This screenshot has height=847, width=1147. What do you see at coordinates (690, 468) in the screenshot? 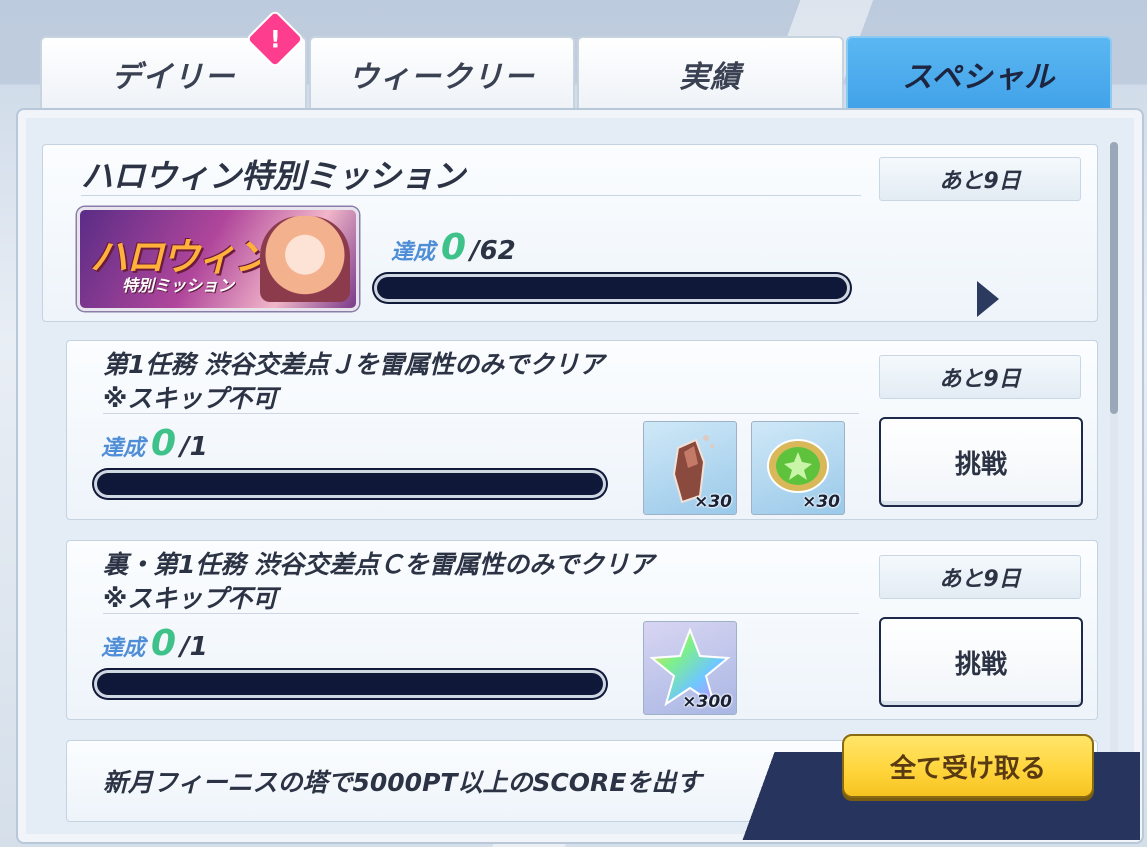
I see `reward-crystal-shard: ×30` at bounding box center [690, 468].